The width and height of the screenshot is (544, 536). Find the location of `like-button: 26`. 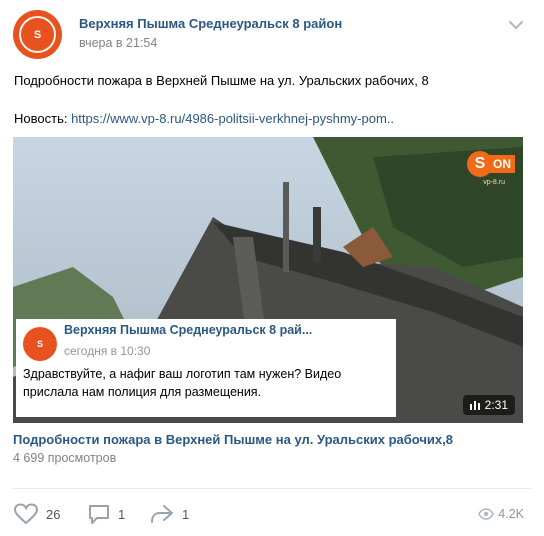

like-button: 26 is located at coordinates (37, 514).